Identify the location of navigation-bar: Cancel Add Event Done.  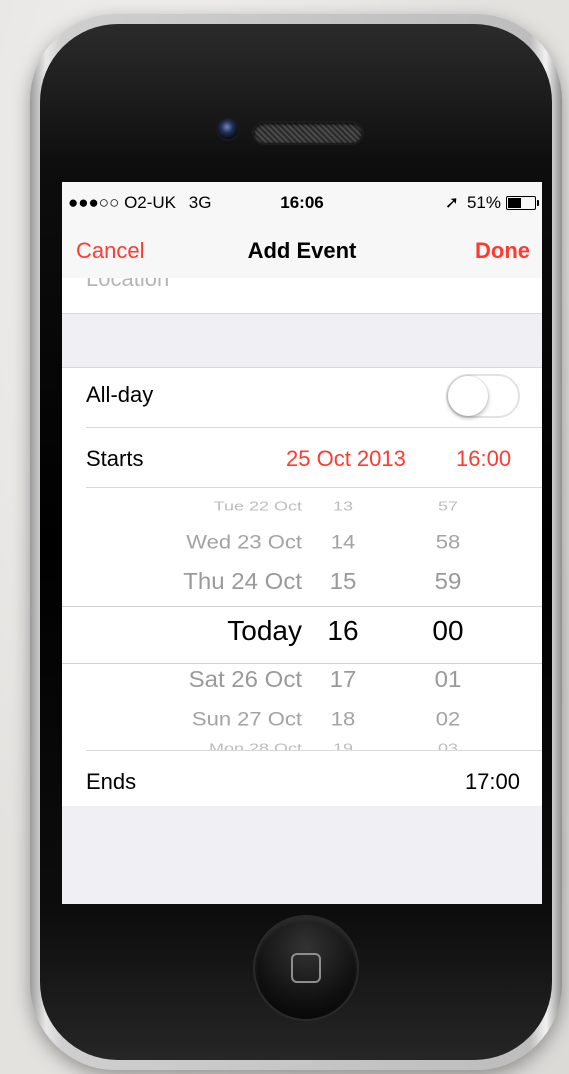
(302, 250).